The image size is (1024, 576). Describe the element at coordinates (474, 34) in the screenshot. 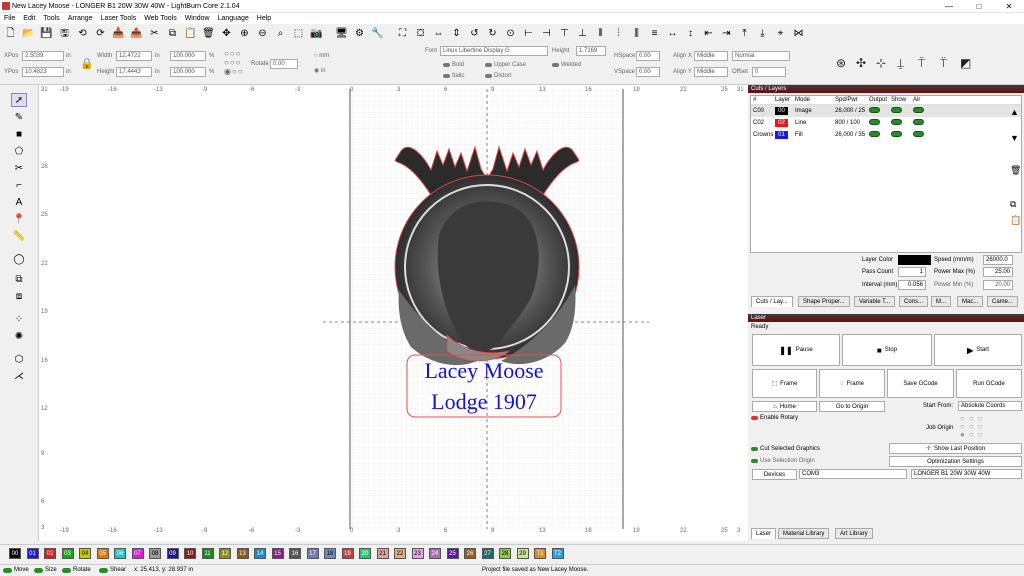

I see `rotate-ccw-icon: ↺` at that location.